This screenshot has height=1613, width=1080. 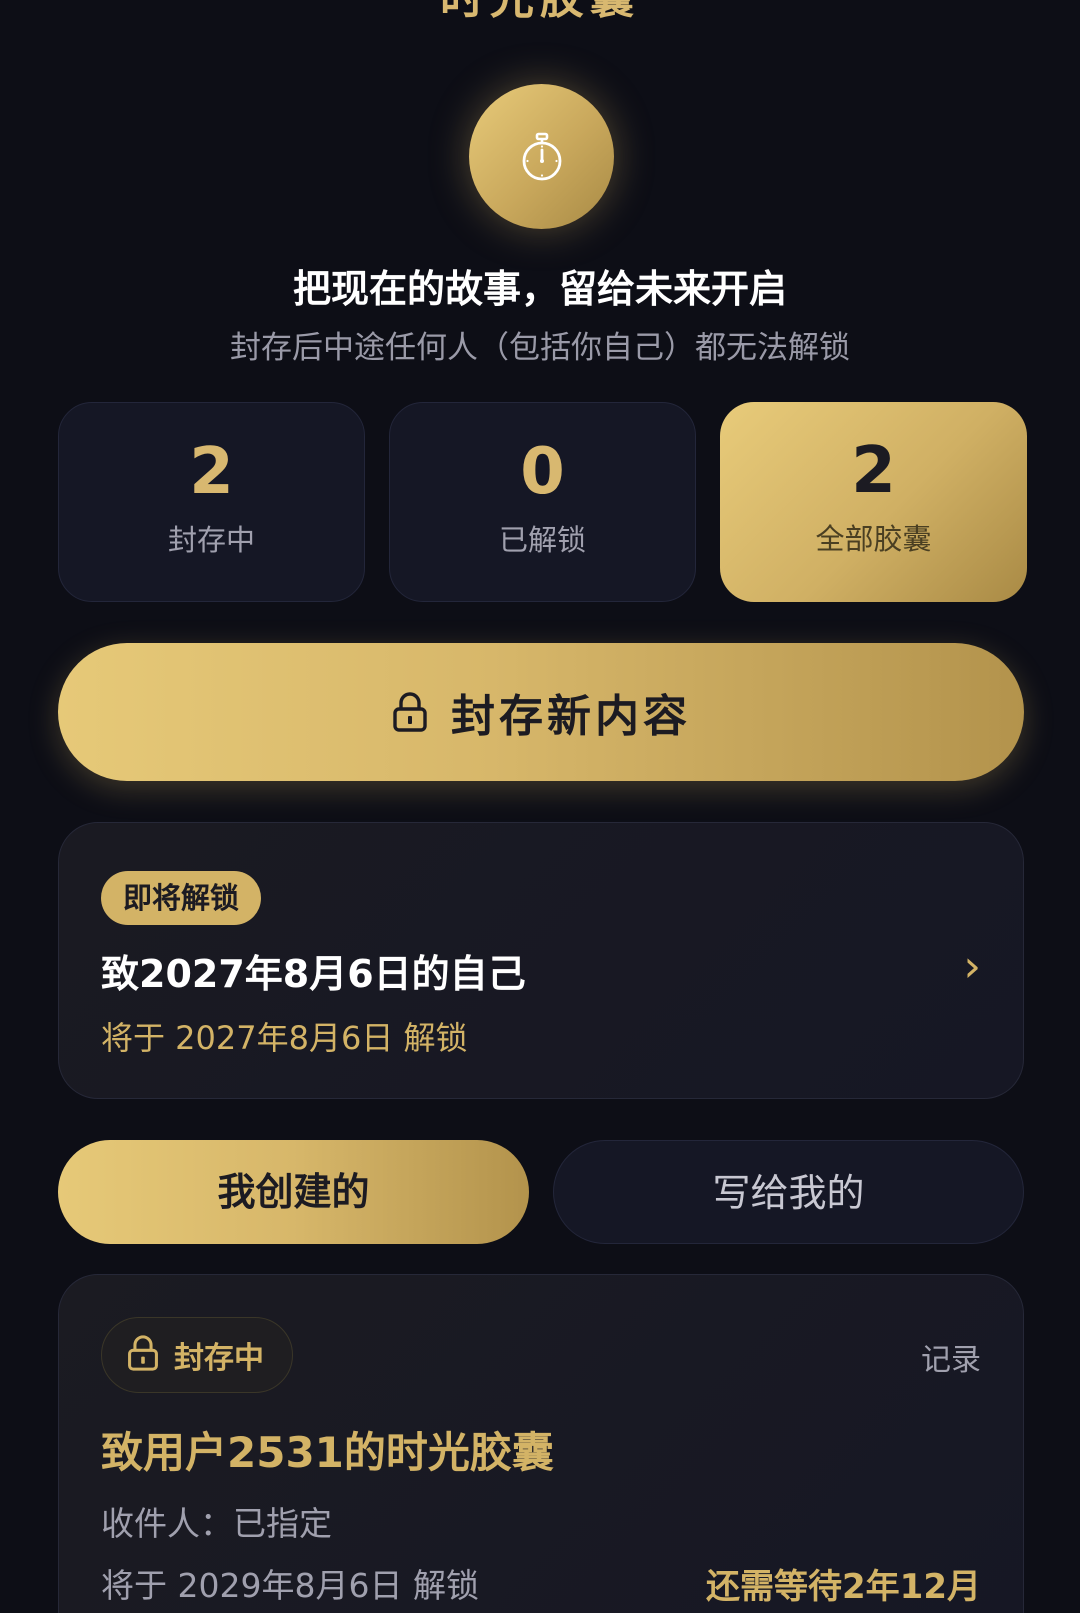 What do you see at coordinates (284, 1038) in the screenshot?
I see `upcoming-unlock-date: 将于 2027年8月6日 解锁` at bounding box center [284, 1038].